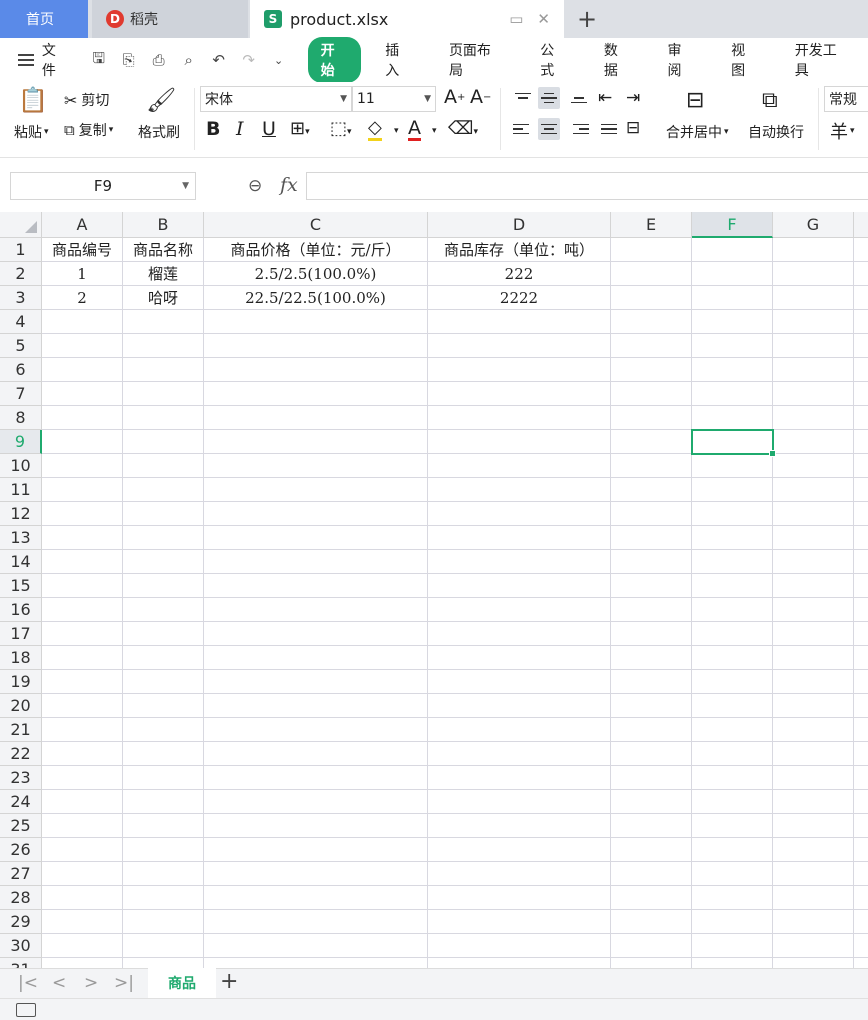 The image size is (868, 1020). I want to click on fill-color-chevron-icon: ▾, so click(396, 131).